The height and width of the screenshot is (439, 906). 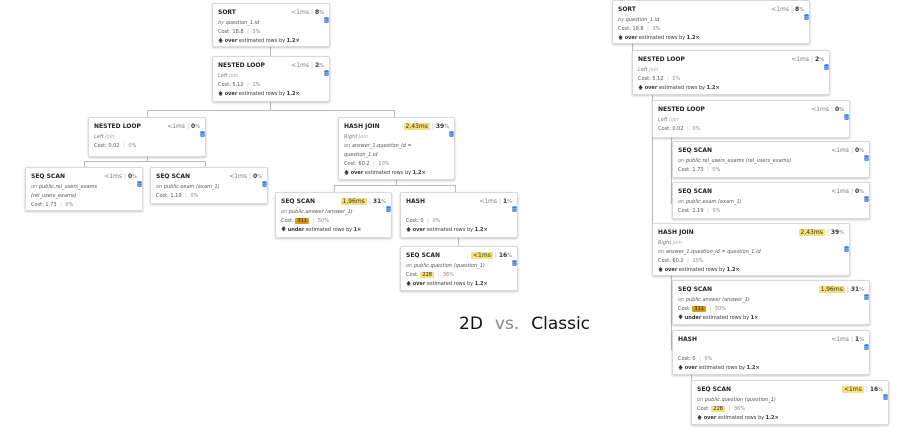 What do you see at coordinates (363, 201) in the screenshot?
I see `node-time: 1,96ms | 31%` at bounding box center [363, 201].